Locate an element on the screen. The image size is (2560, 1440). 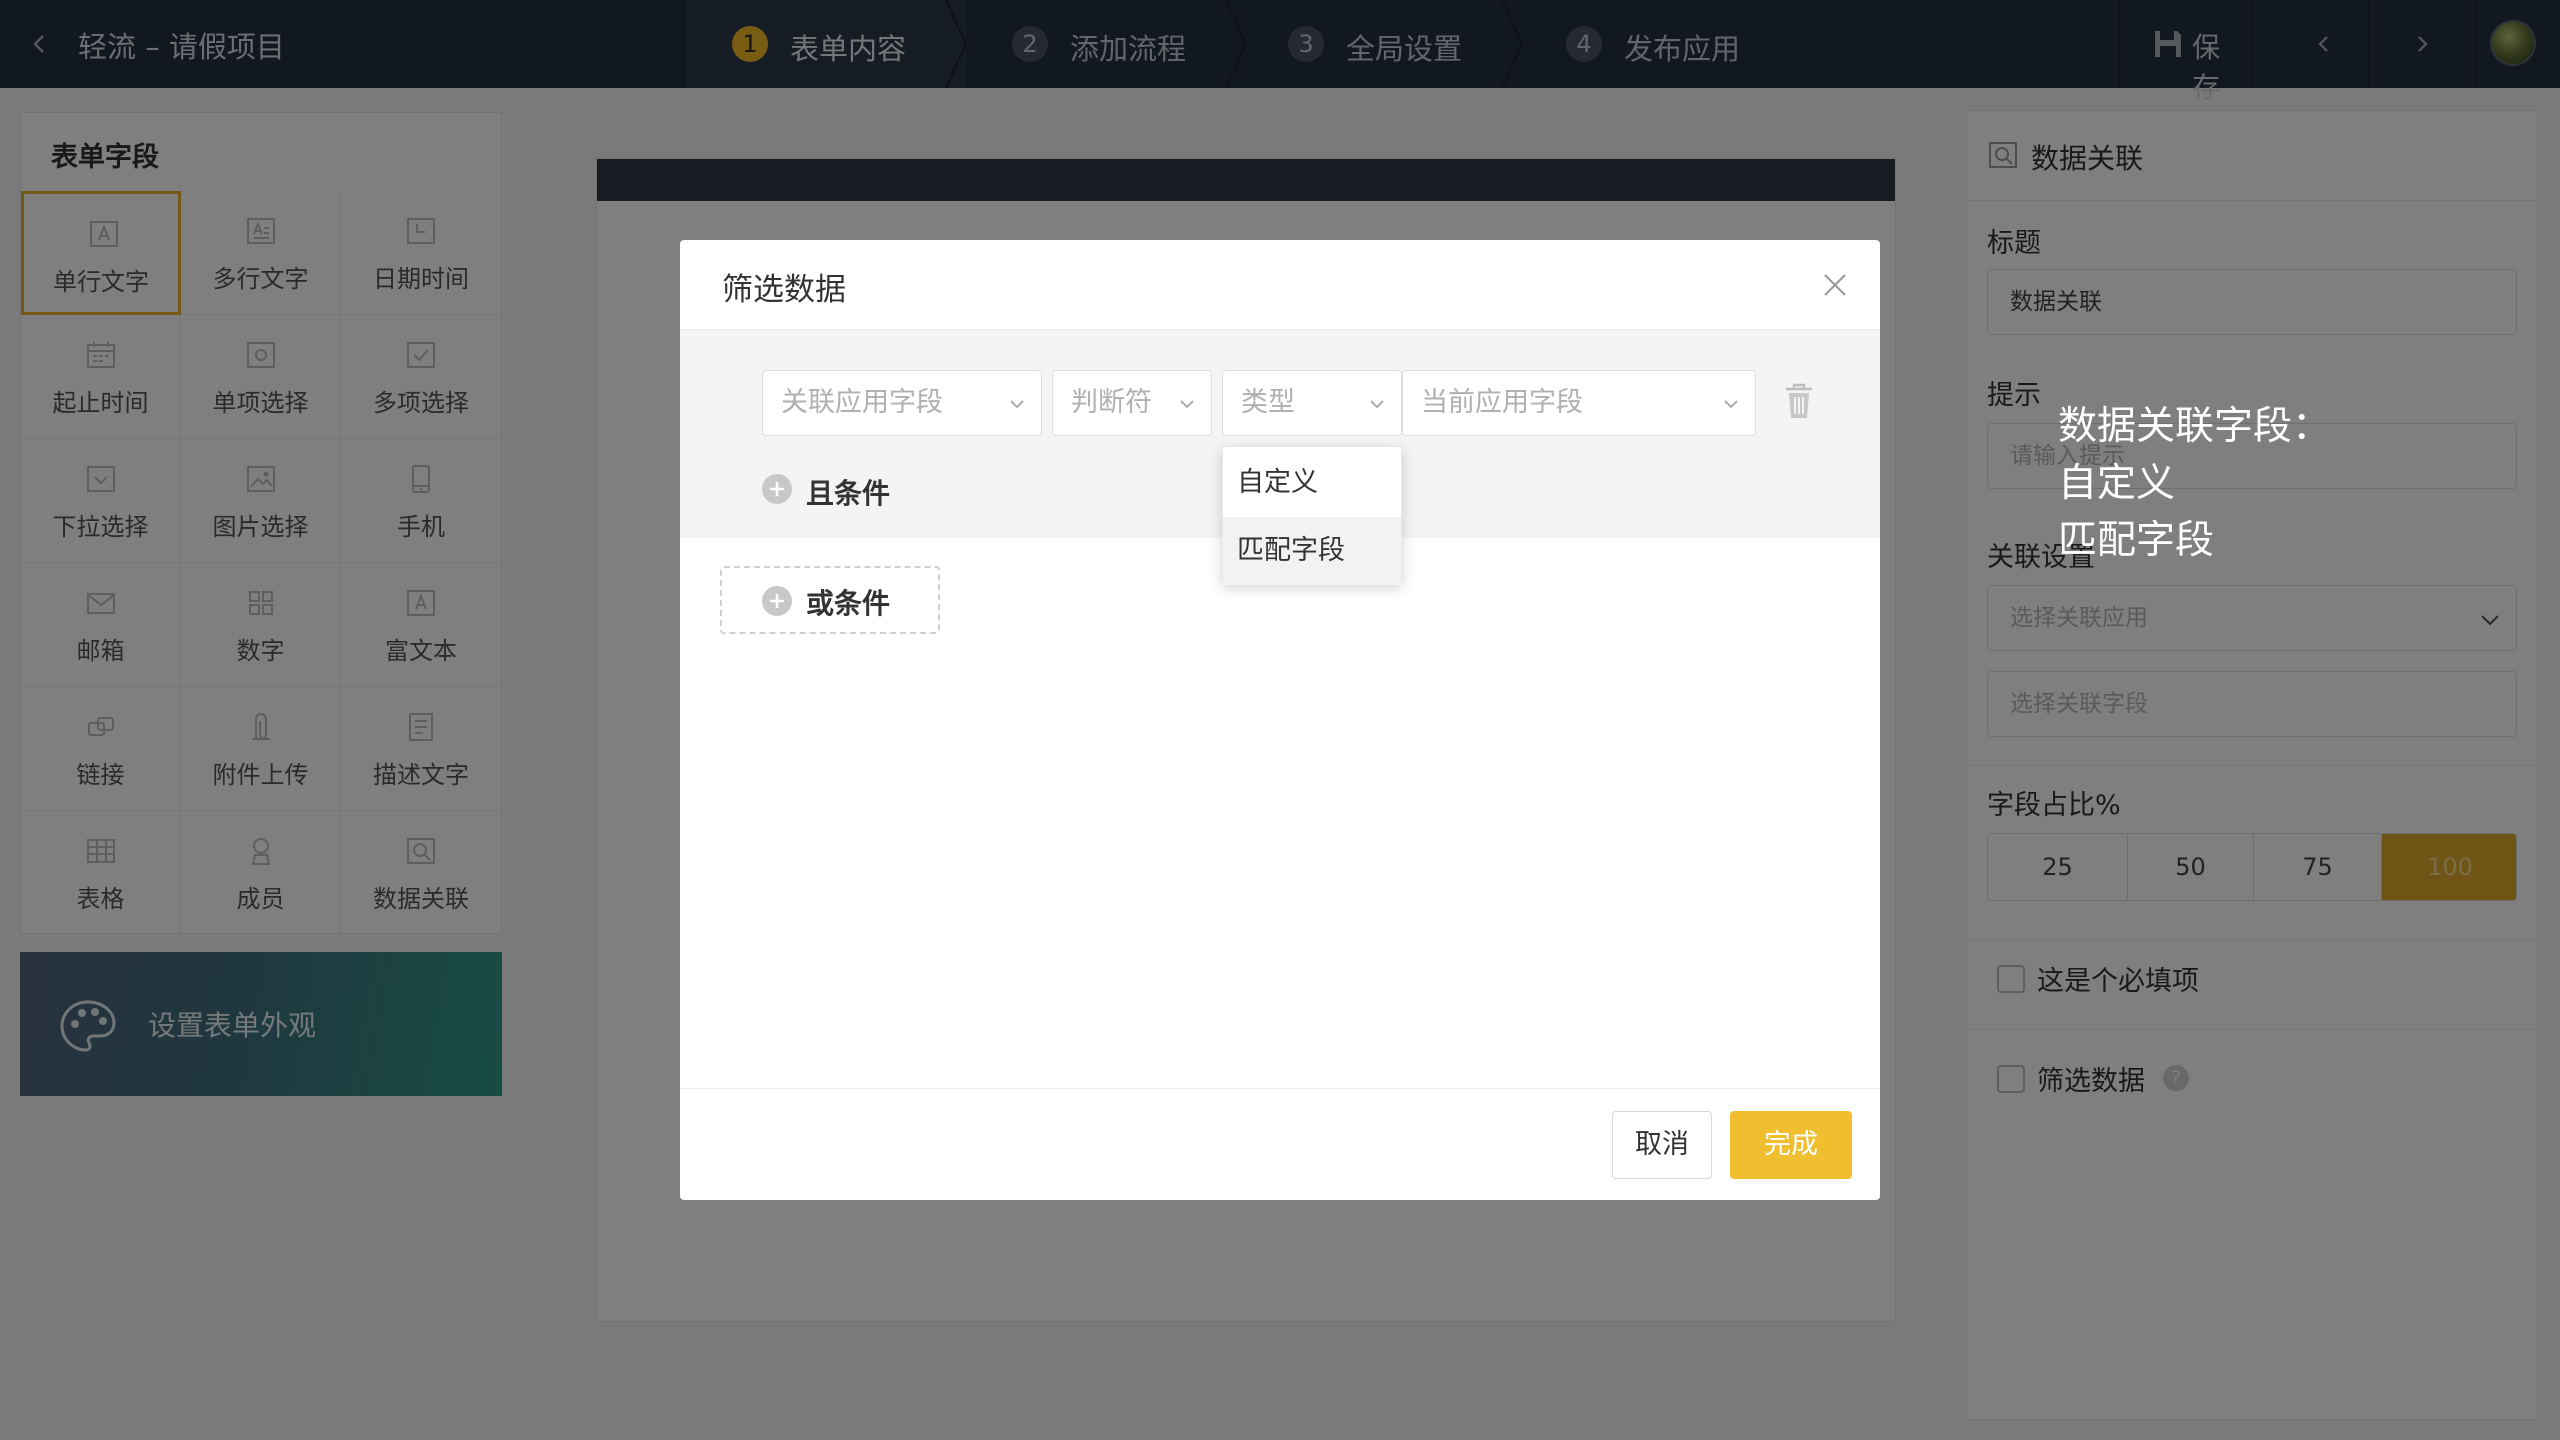
type-option-custom: 自定义 is located at coordinates (1312, 483).